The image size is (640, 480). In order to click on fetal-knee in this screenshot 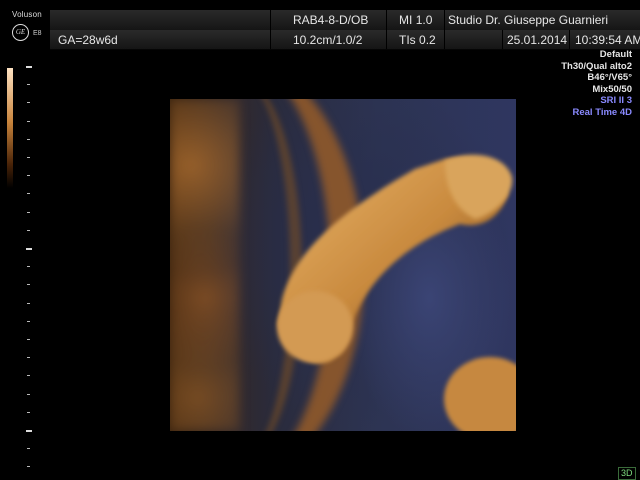, I will do `click(315, 327)`.